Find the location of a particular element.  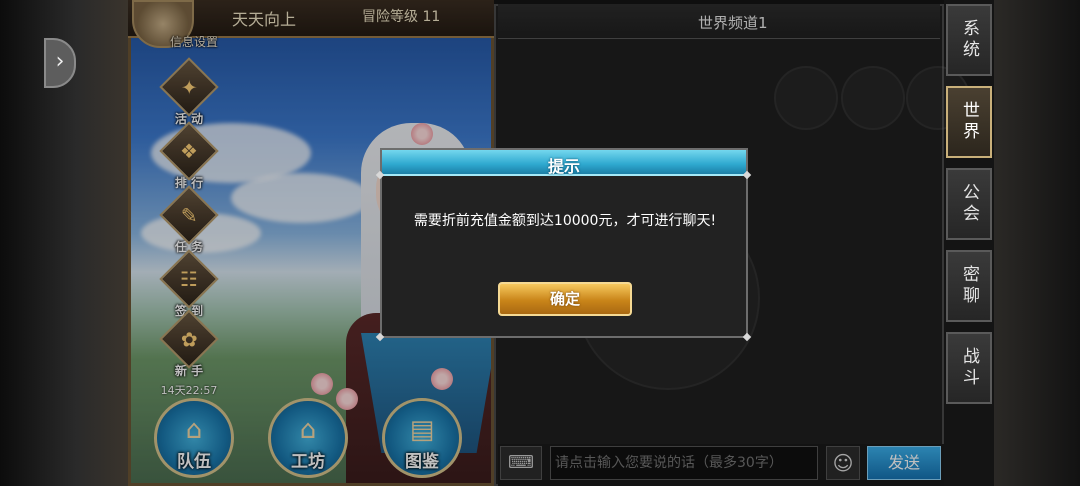

tab-label: 战斗 is located at coordinates (969, 368).